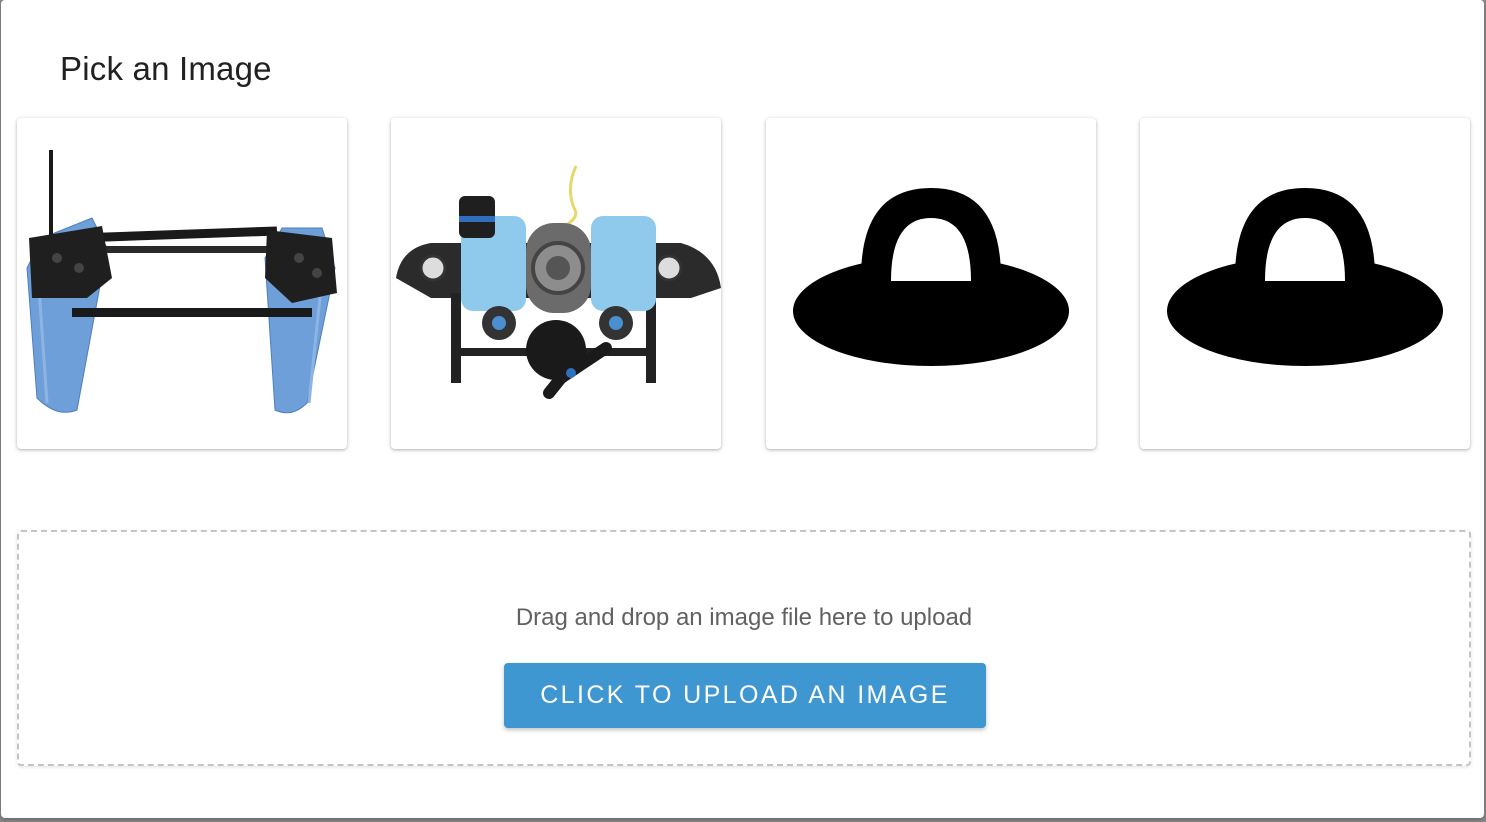 The width and height of the screenshot is (1486, 822). I want to click on image-option-catamaran, so click(182, 283).